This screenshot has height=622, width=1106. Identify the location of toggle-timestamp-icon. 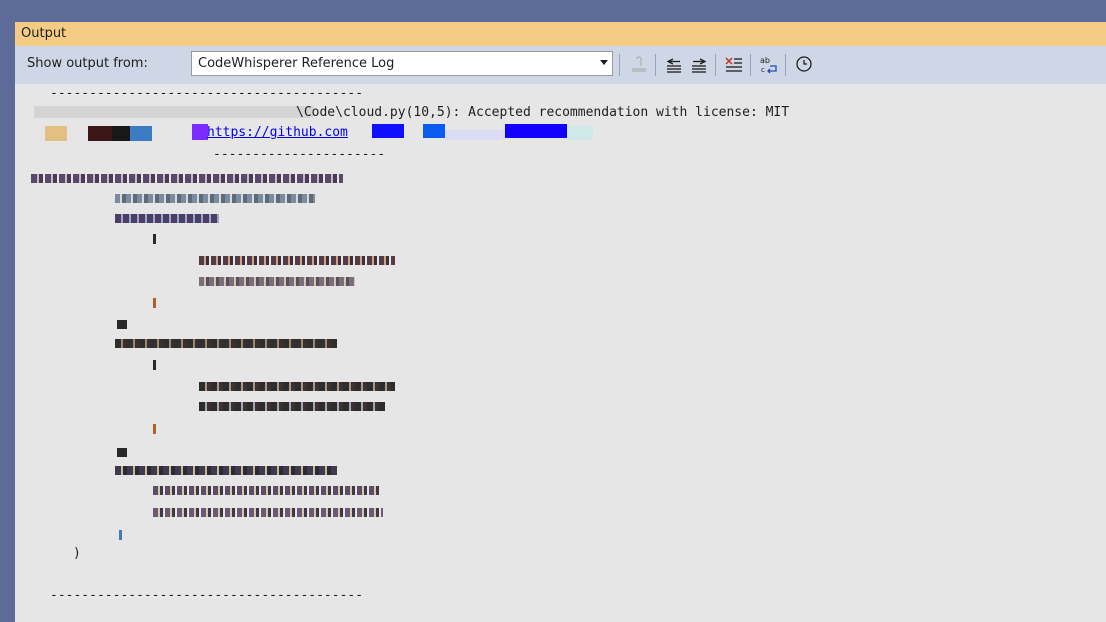
(804, 64).